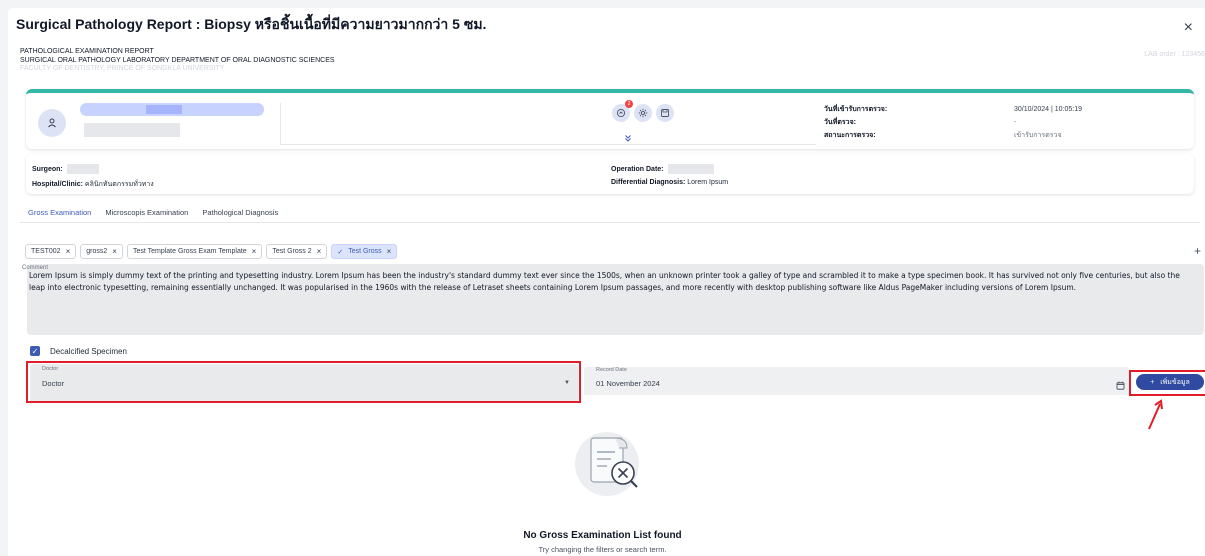 Image resolution: width=1205 pixels, height=556 pixels. Describe the element at coordinates (1015, 122) in the screenshot. I see `check-date-value: -` at that location.